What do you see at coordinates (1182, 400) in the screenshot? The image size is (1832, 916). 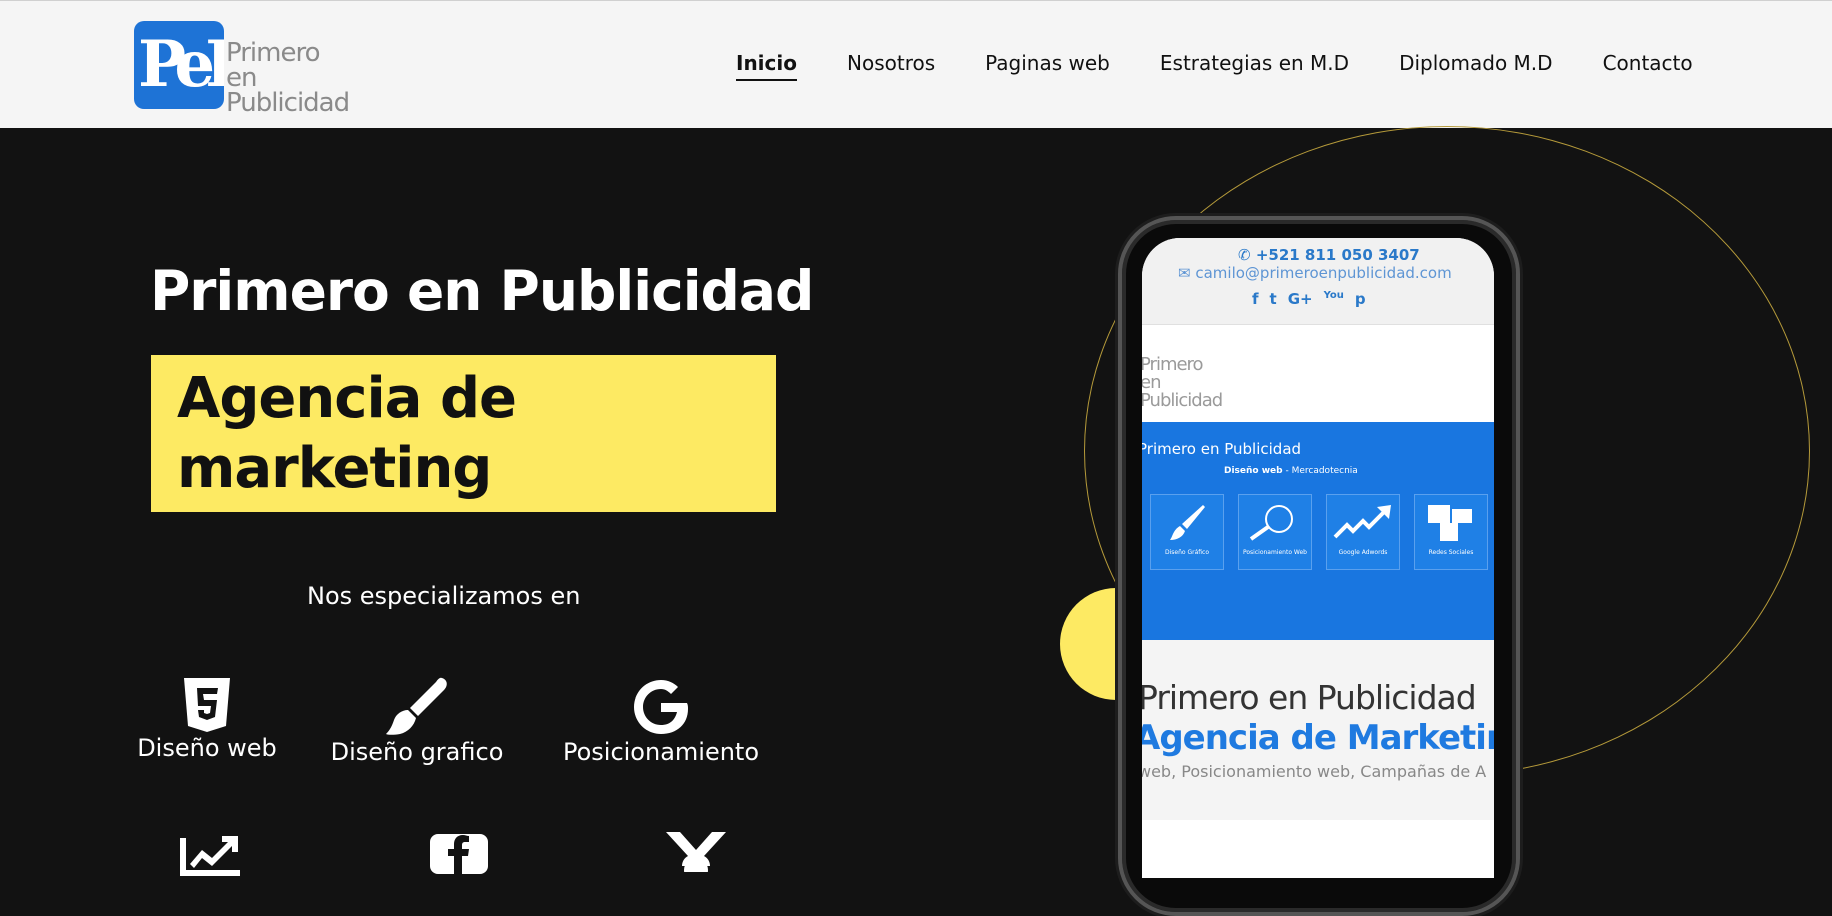 I see `screen-logo-line: Publicidad` at bounding box center [1182, 400].